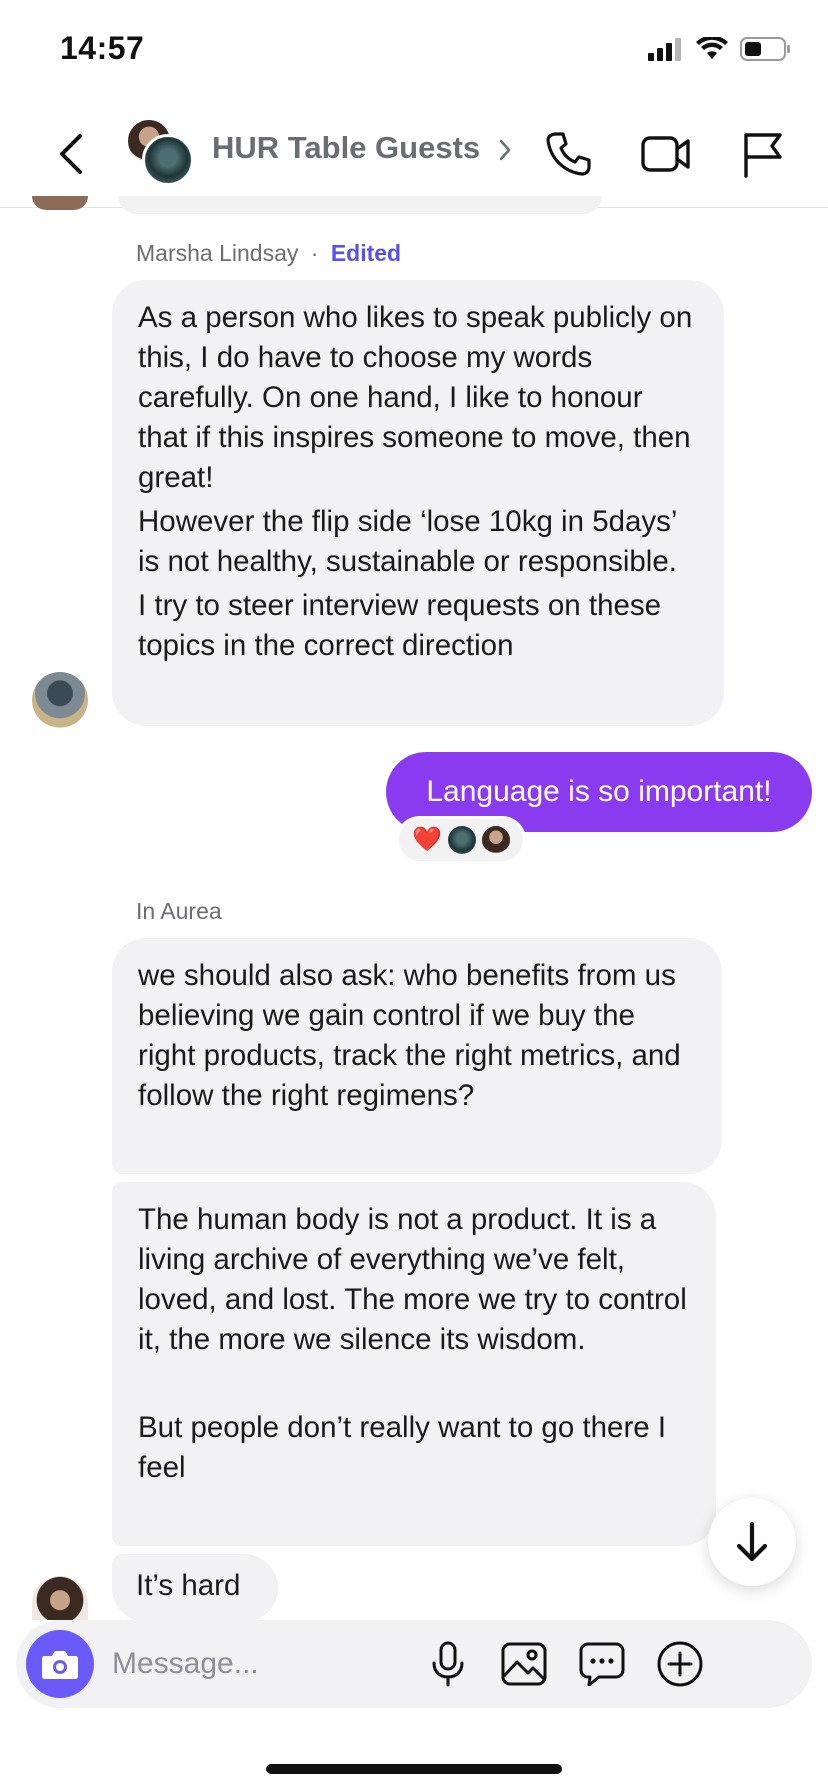  What do you see at coordinates (188, 1585) in the screenshot?
I see `message-text: It’s hard` at bounding box center [188, 1585].